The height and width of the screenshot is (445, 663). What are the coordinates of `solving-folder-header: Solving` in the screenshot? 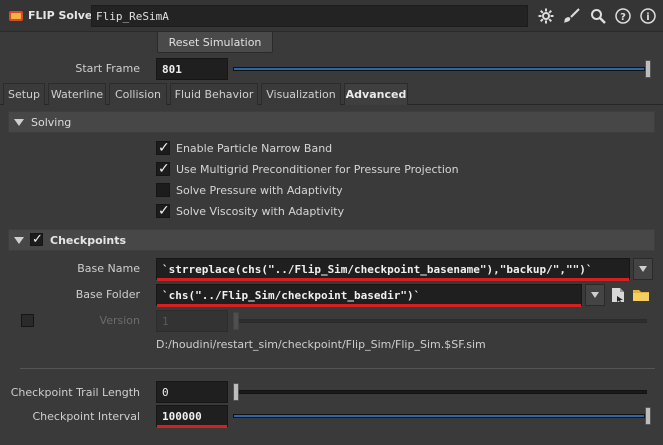 It's located at (331, 122).